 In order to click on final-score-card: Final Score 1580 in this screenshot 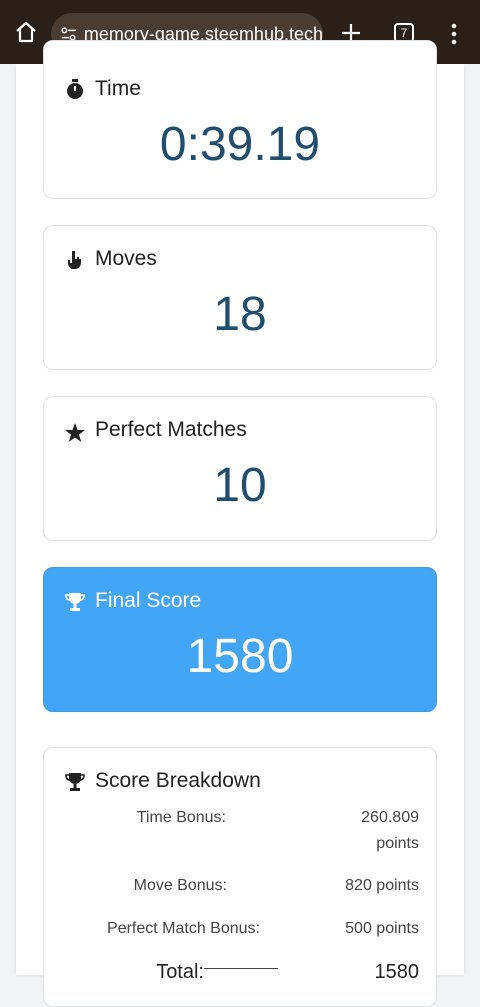, I will do `click(240, 639)`.